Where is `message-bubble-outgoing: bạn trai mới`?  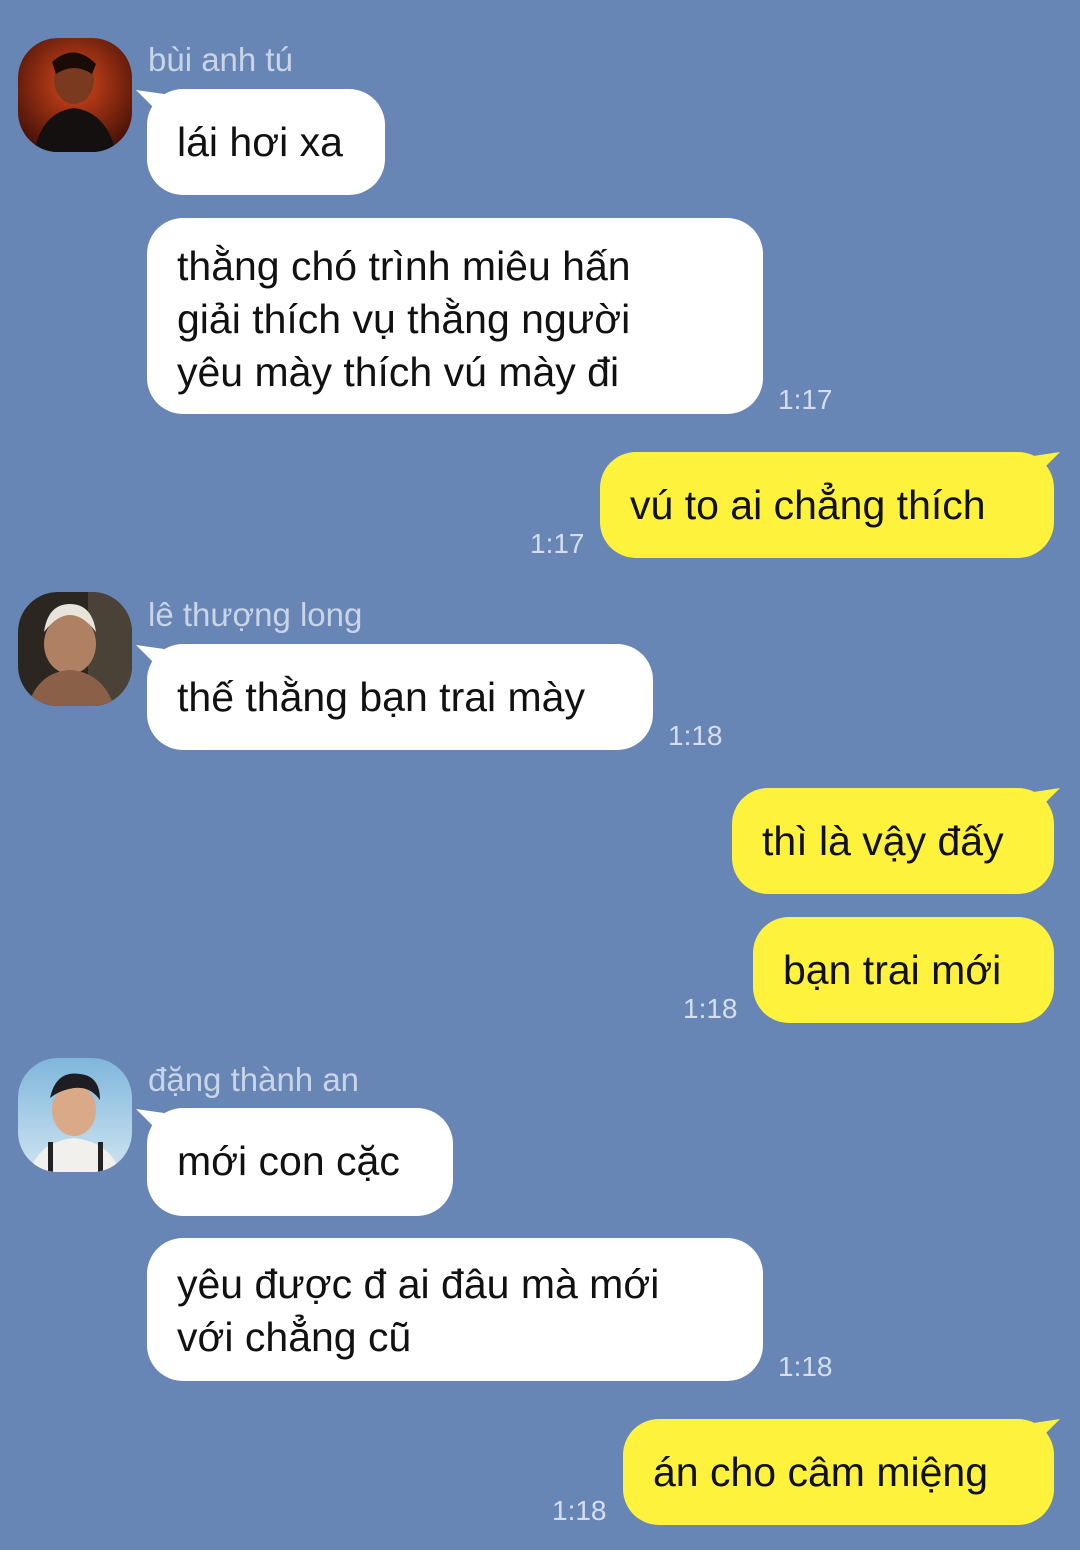
message-bubble-outgoing: bạn trai mới is located at coordinates (903, 970).